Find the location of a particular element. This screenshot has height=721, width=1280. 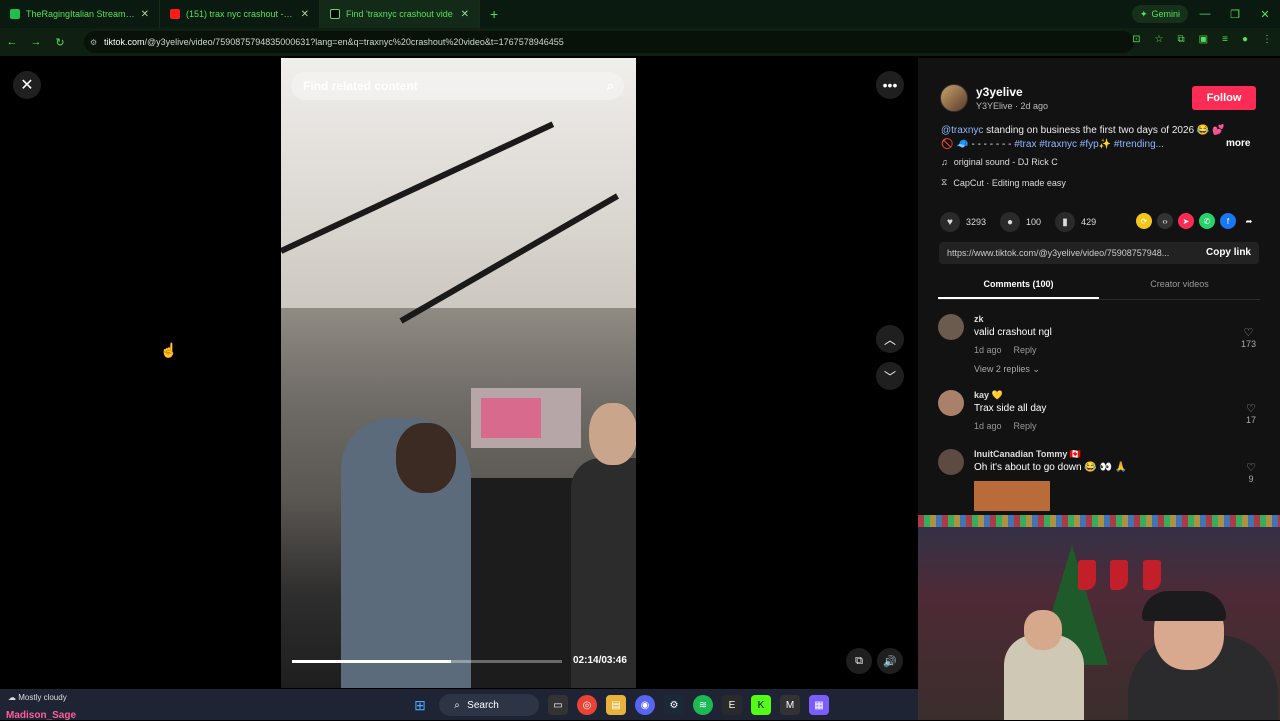

weather-icon: ☁ is located at coordinates (12, 697).